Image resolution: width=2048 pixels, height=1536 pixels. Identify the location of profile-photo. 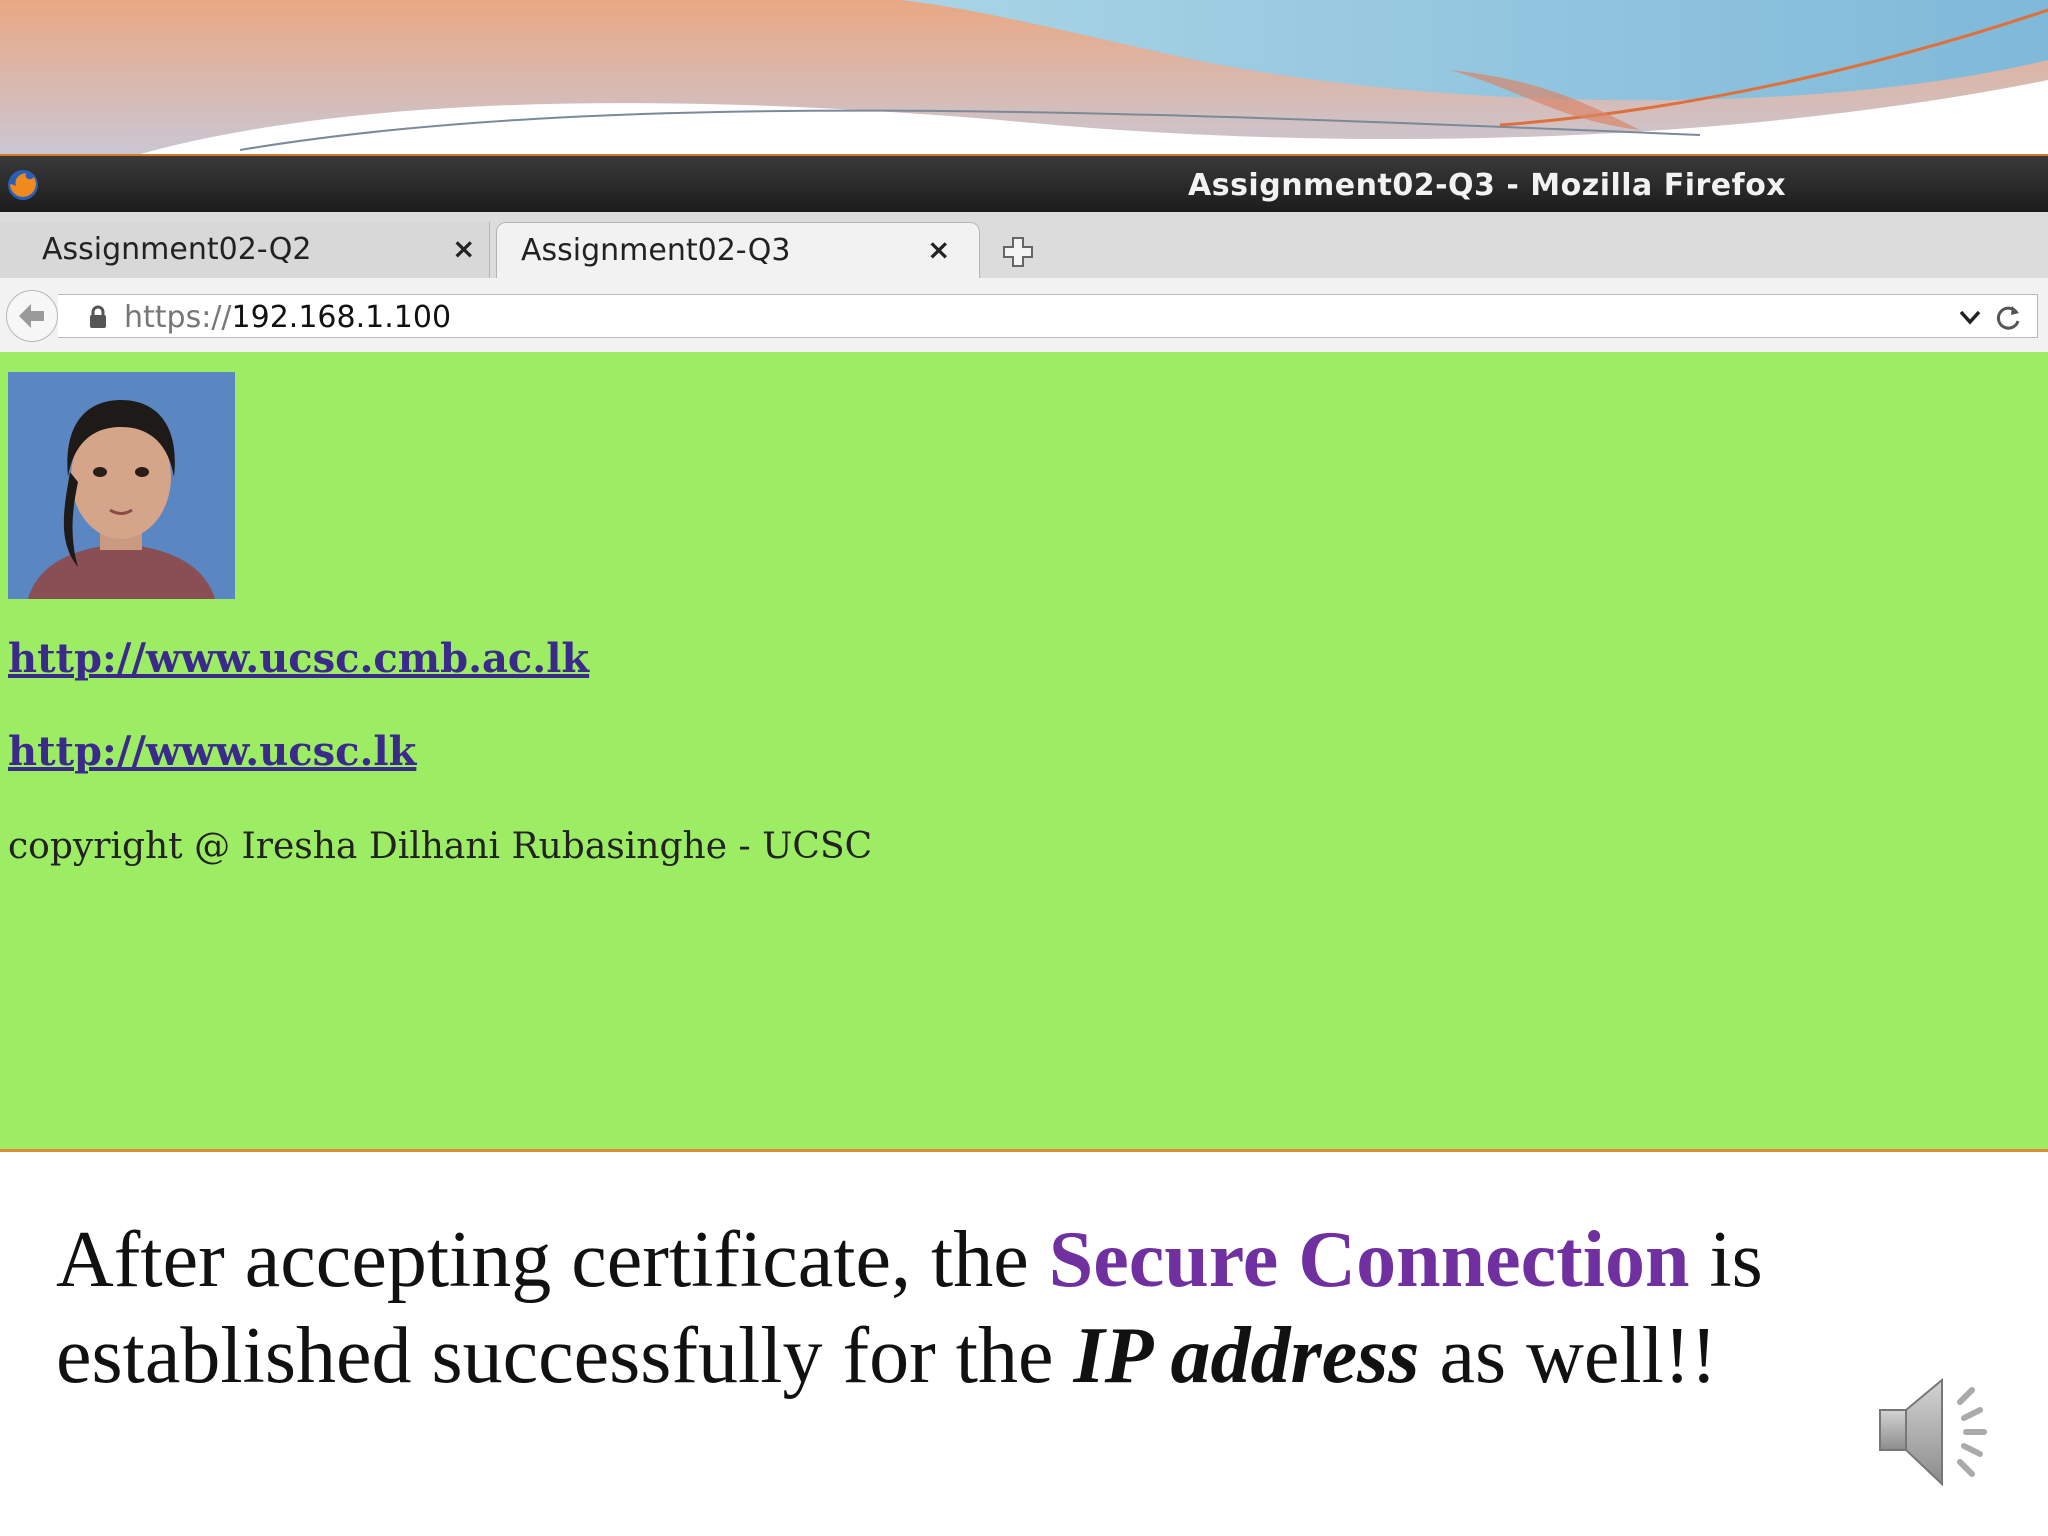
(121, 485).